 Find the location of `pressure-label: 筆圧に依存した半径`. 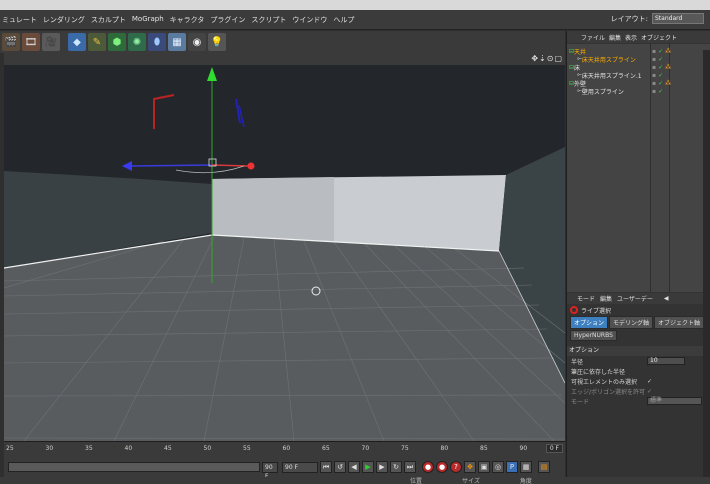

pressure-label: 筆圧に依存した半径 is located at coordinates (598, 372).